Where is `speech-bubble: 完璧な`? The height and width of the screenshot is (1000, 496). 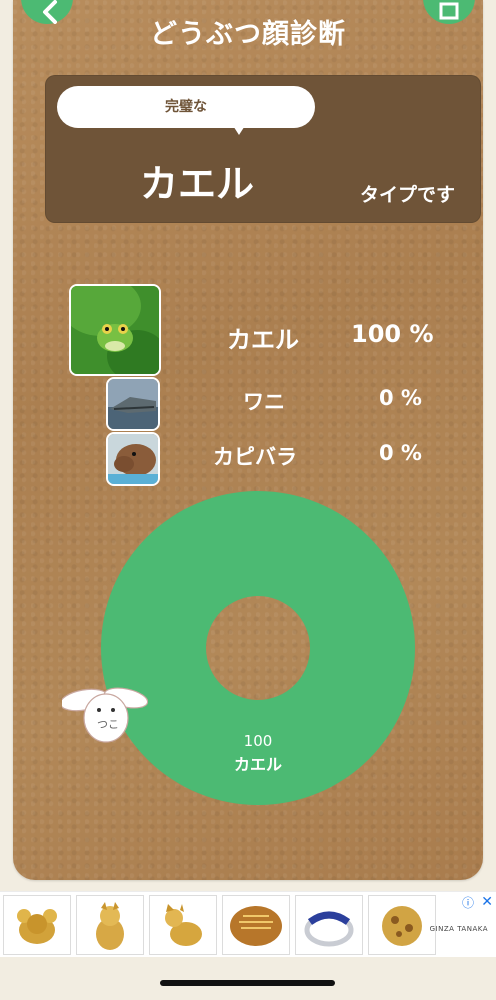
speech-bubble: 完璧な is located at coordinates (186, 107).